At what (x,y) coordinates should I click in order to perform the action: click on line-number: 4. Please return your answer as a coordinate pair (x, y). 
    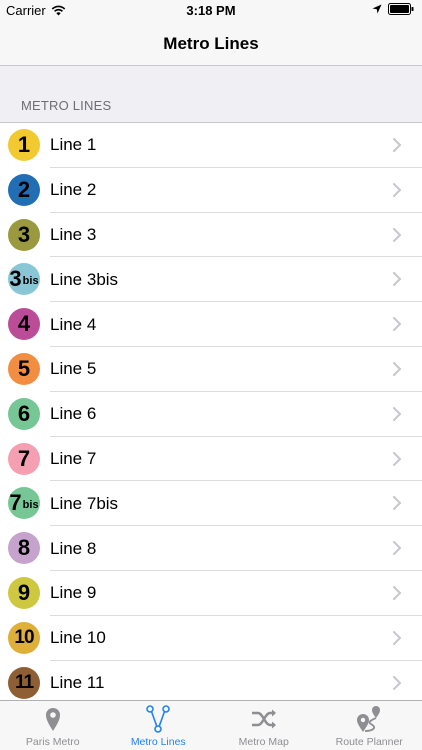
    Looking at the image, I should click on (24, 324).